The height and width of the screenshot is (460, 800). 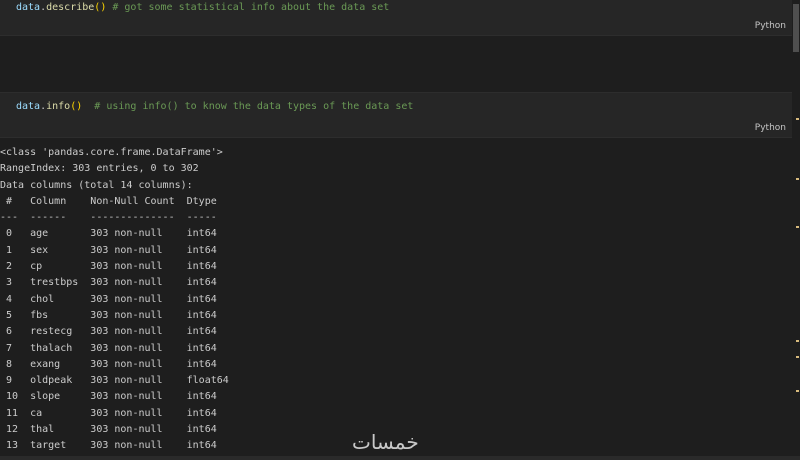 I want to click on output-line: 5 fbs 303 non-null int64, so click(x=114, y=315).